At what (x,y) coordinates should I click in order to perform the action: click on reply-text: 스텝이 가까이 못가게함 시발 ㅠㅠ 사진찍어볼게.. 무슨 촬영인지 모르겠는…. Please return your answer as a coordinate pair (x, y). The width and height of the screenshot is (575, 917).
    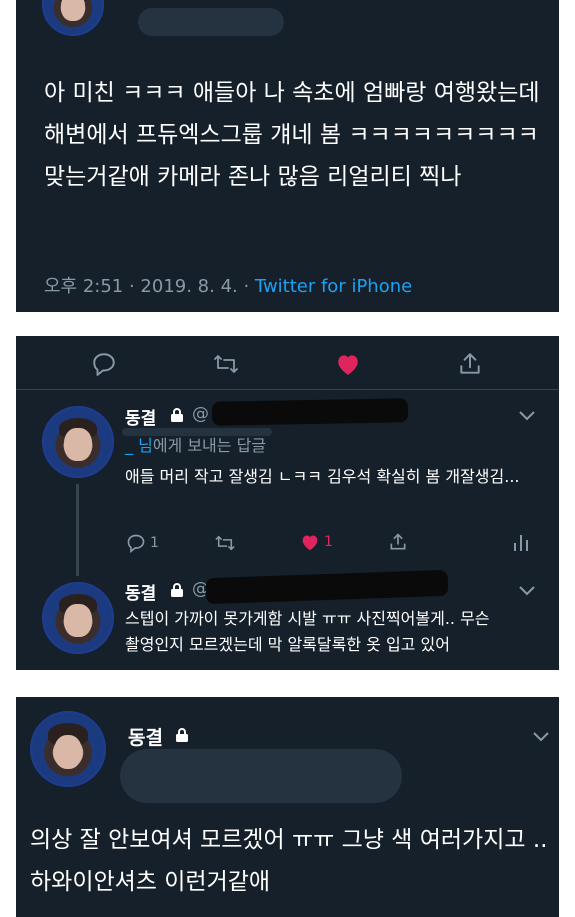
    Looking at the image, I should click on (307, 631).